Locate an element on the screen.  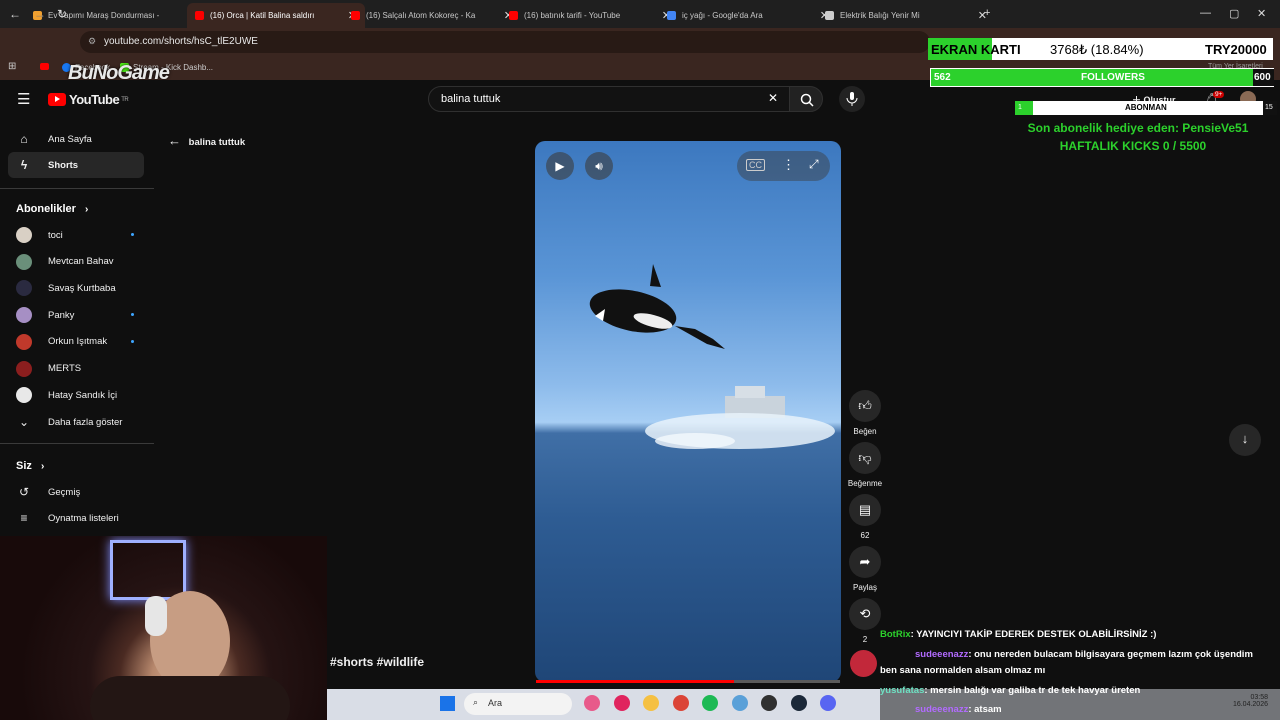
followers-goal: 600 is located at coordinates (1263, 77).